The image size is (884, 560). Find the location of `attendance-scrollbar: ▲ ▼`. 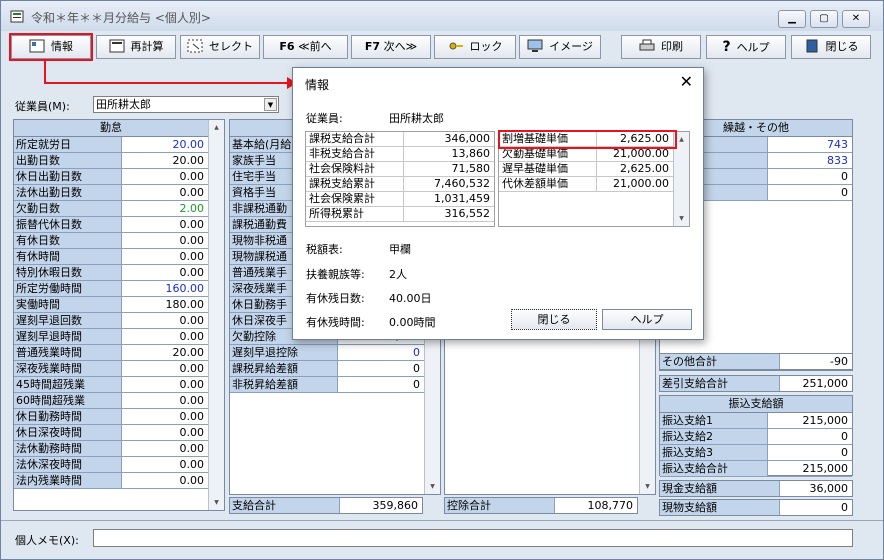

attendance-scrollbar: ▲ ▼ is located at coordinates (216, 315).